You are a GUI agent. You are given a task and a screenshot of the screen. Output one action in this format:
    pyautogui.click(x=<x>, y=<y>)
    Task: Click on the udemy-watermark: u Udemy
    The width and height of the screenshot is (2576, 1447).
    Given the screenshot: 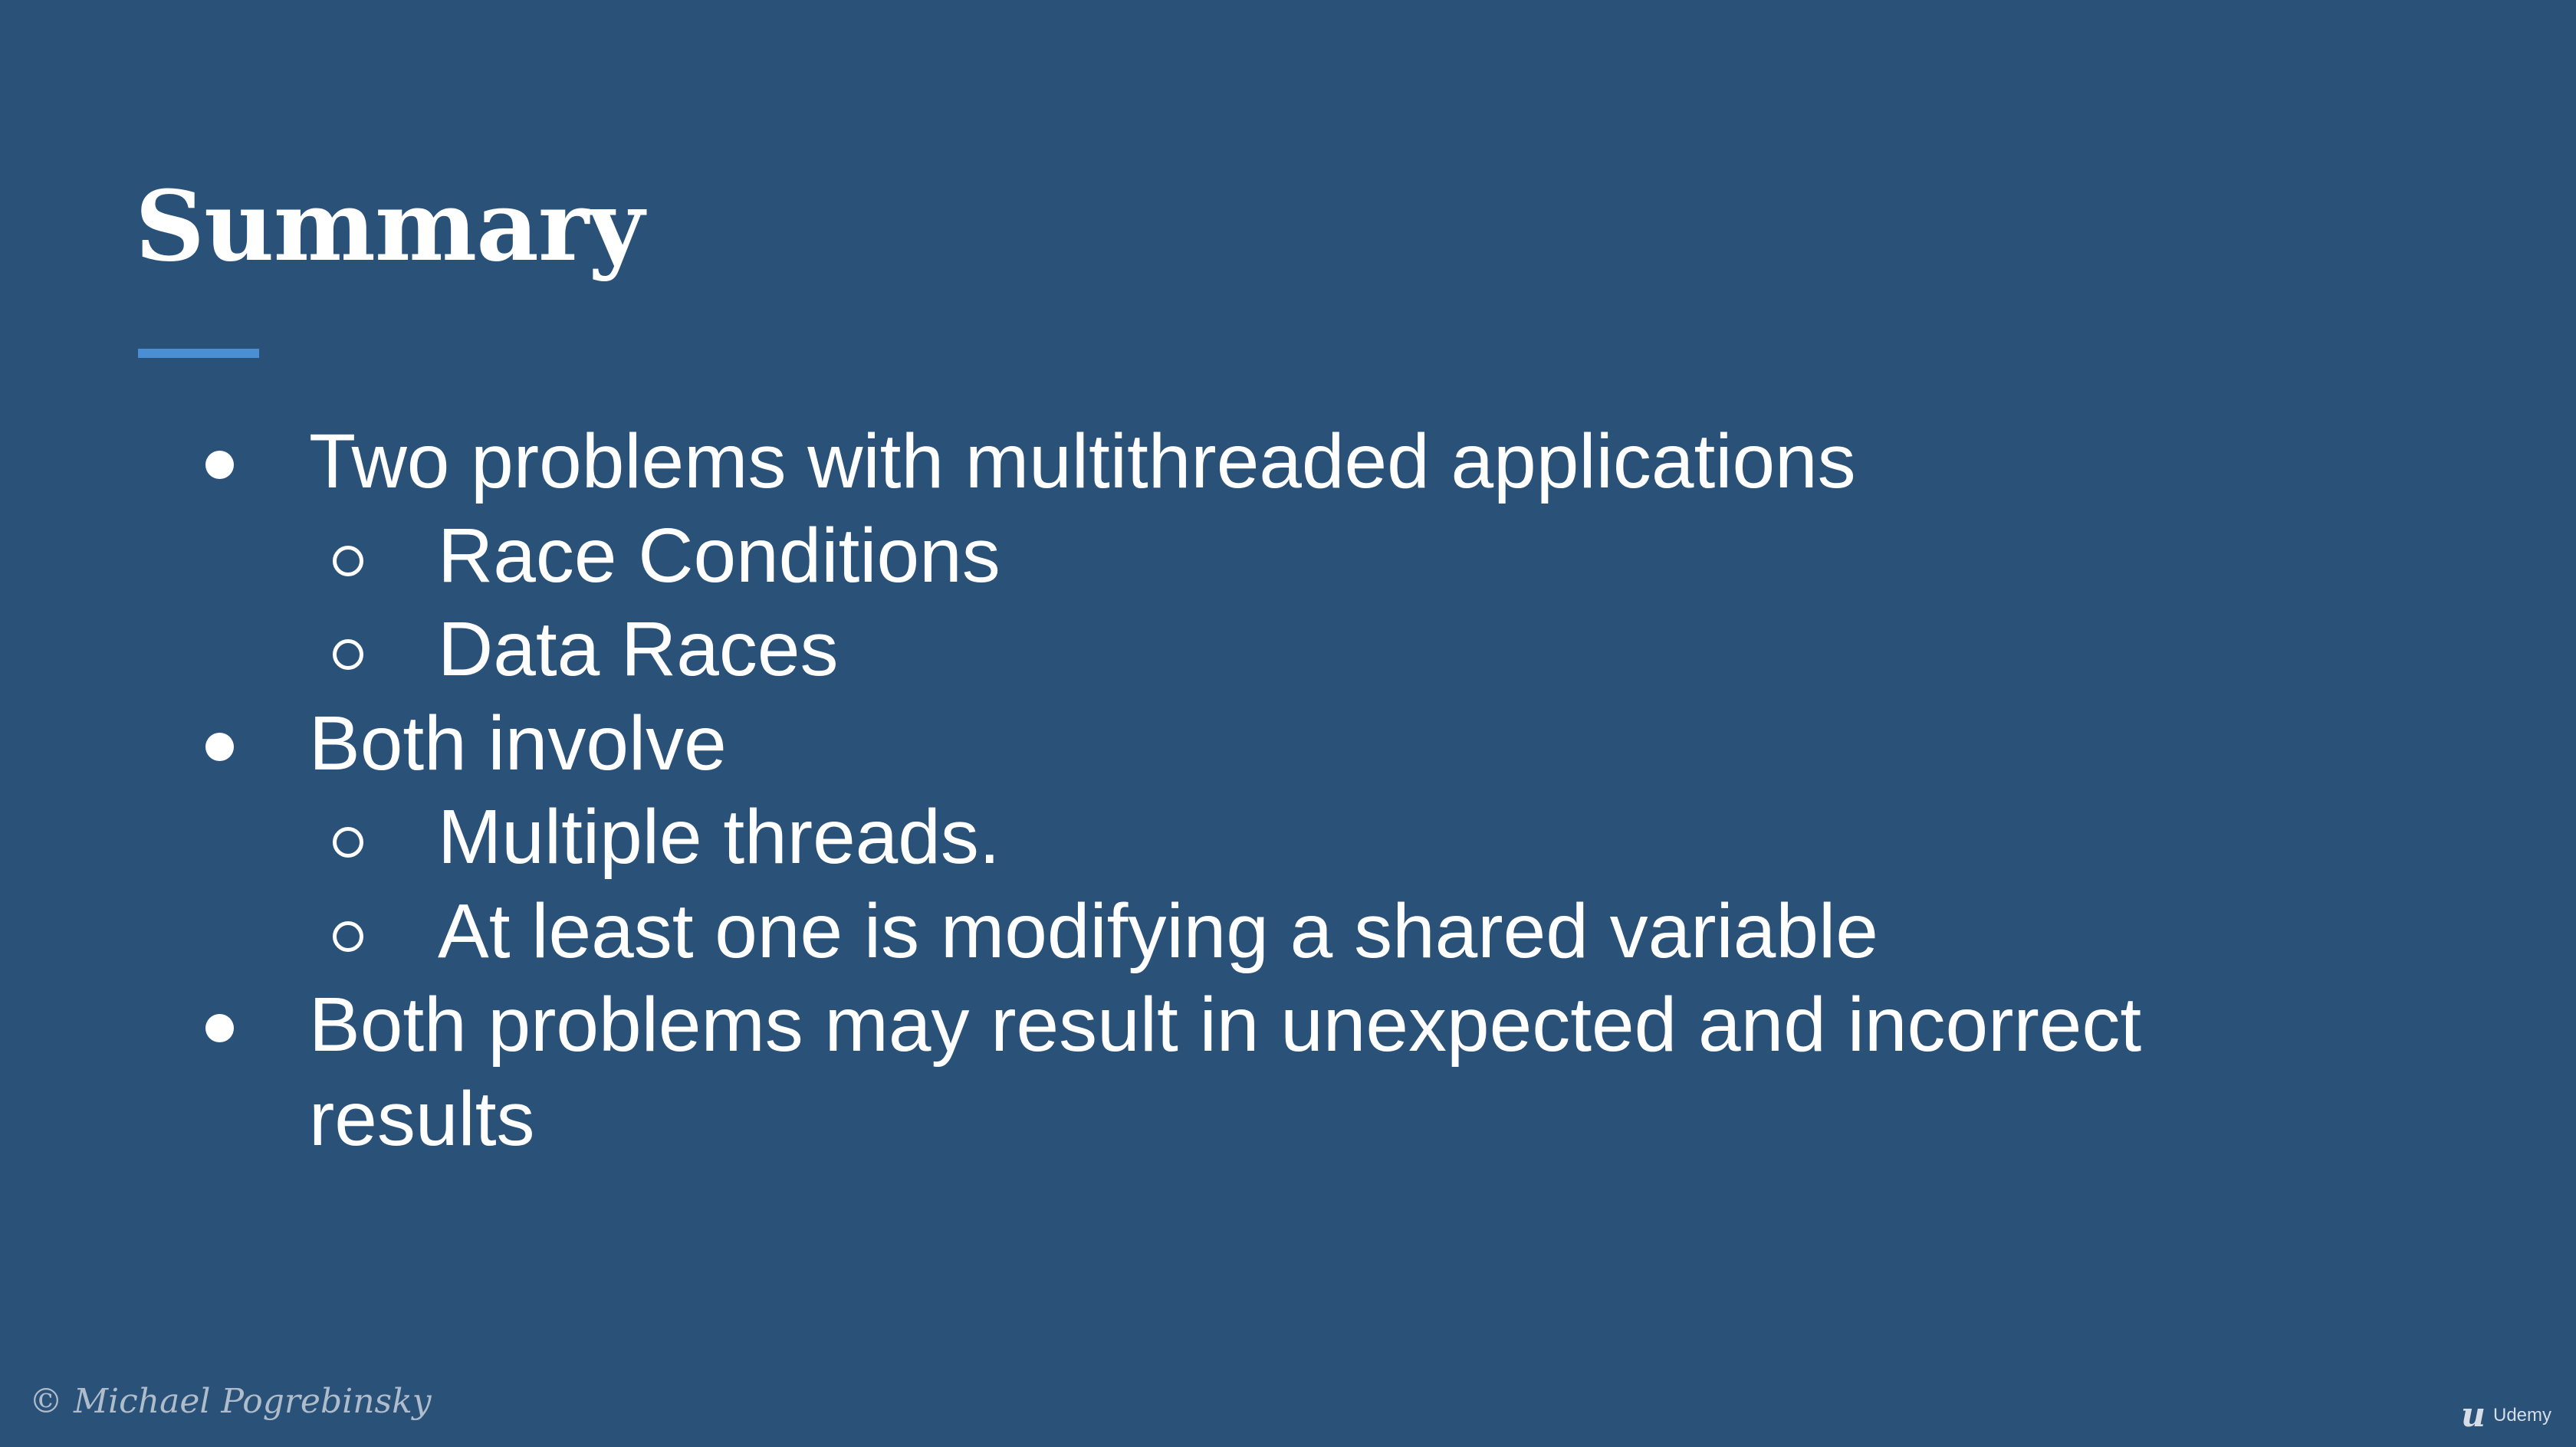 What is the action you would take?
    pyautogui.click(x=2506, y=1415)
    